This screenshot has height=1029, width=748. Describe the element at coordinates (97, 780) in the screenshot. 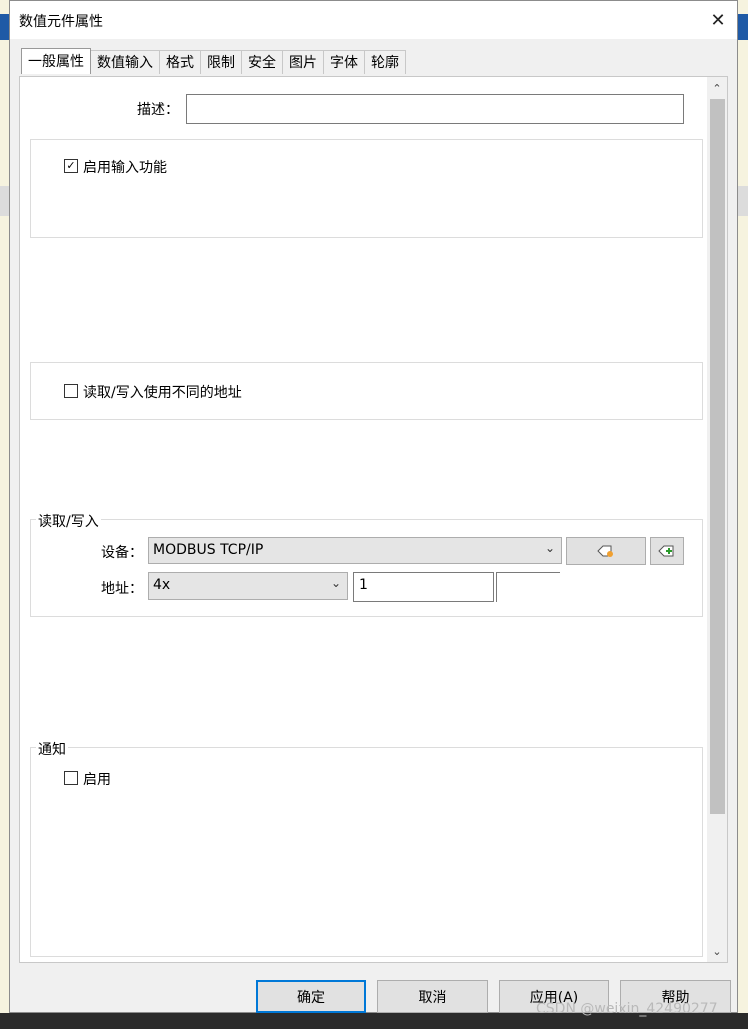

I see `notify-enable-label: 启用` at that location.